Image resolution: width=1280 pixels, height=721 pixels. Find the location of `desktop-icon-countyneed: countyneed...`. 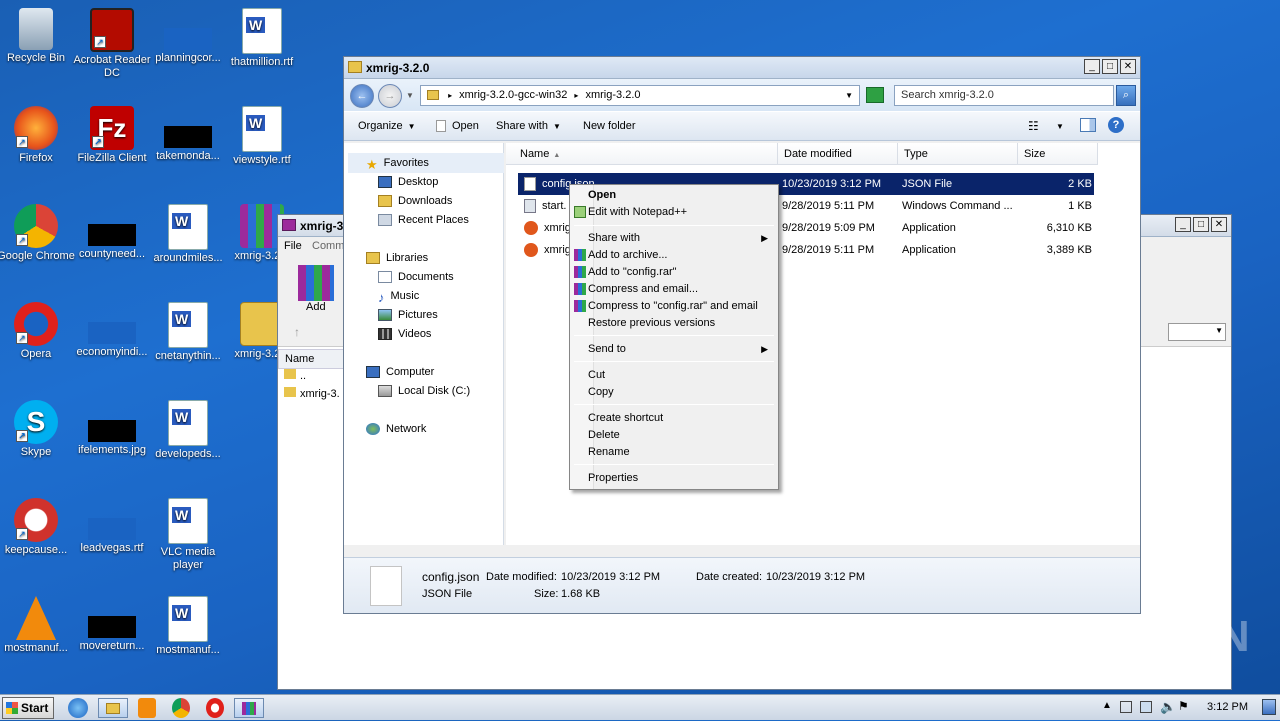

desktop-icon-countyneed: countyneed... is located at coordinates (112, 232).